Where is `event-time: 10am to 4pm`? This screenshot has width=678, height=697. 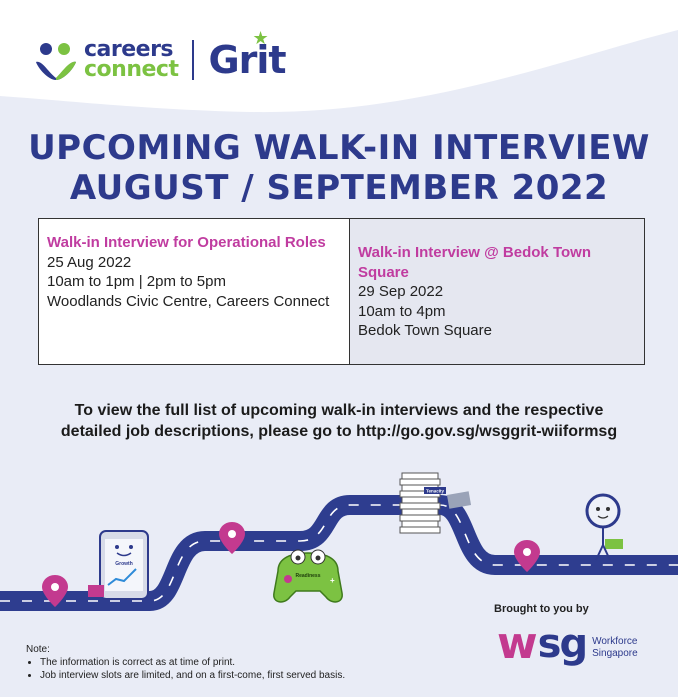
event-time: 10am to 4pm is located at coordinates (402, 311).